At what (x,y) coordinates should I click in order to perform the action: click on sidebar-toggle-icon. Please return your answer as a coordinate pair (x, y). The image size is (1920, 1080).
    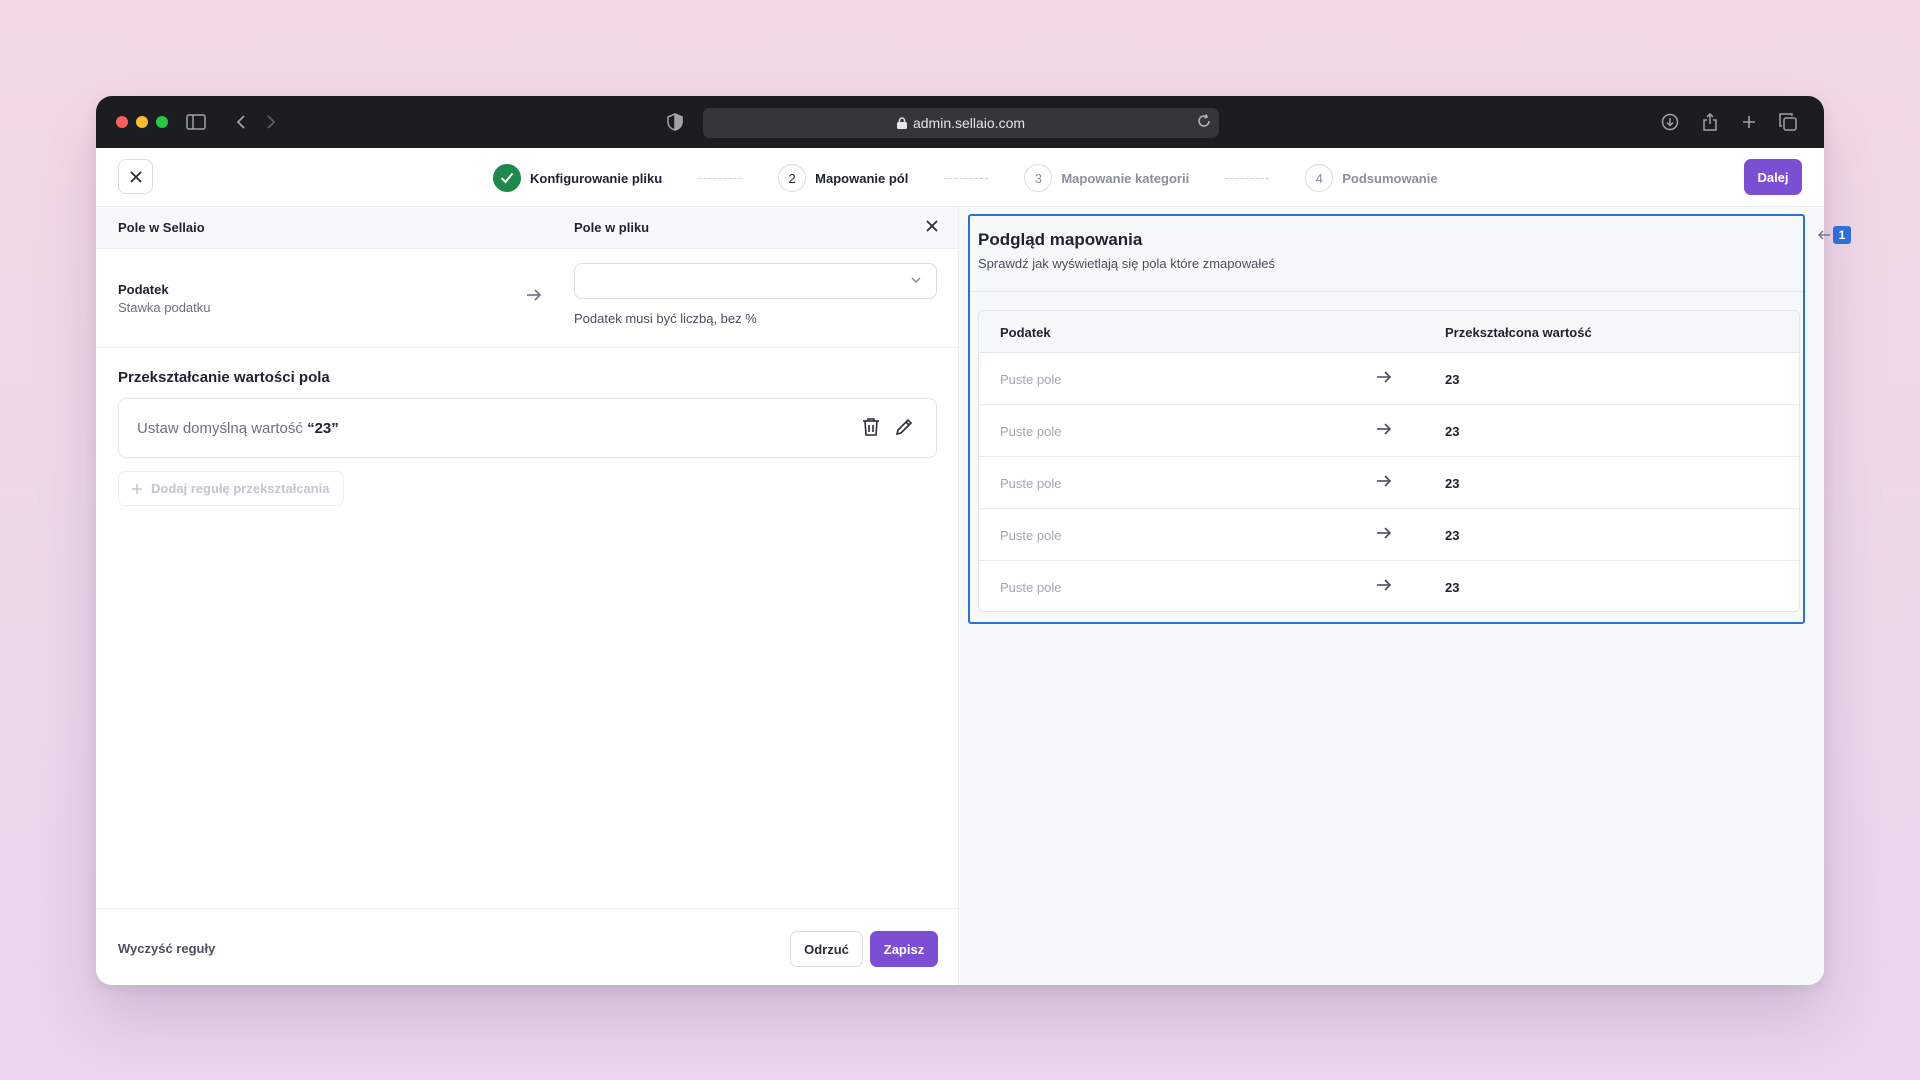
    Looking at the image, I should click on (196, 122).